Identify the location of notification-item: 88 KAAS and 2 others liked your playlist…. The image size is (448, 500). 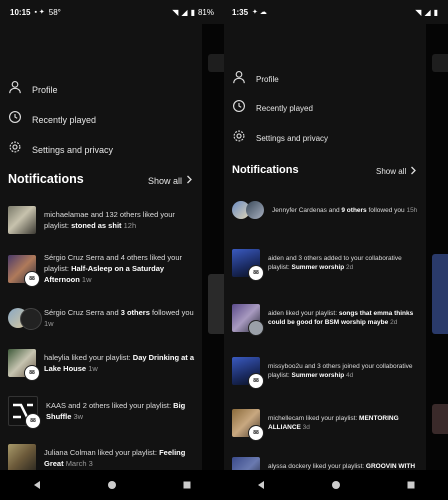
(102, 412).